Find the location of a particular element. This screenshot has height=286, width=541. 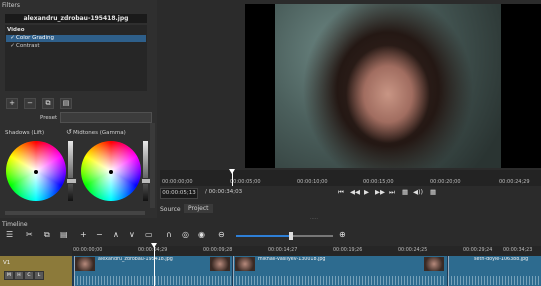

ripple-button: ◎ is located at coordinates (185, 234).